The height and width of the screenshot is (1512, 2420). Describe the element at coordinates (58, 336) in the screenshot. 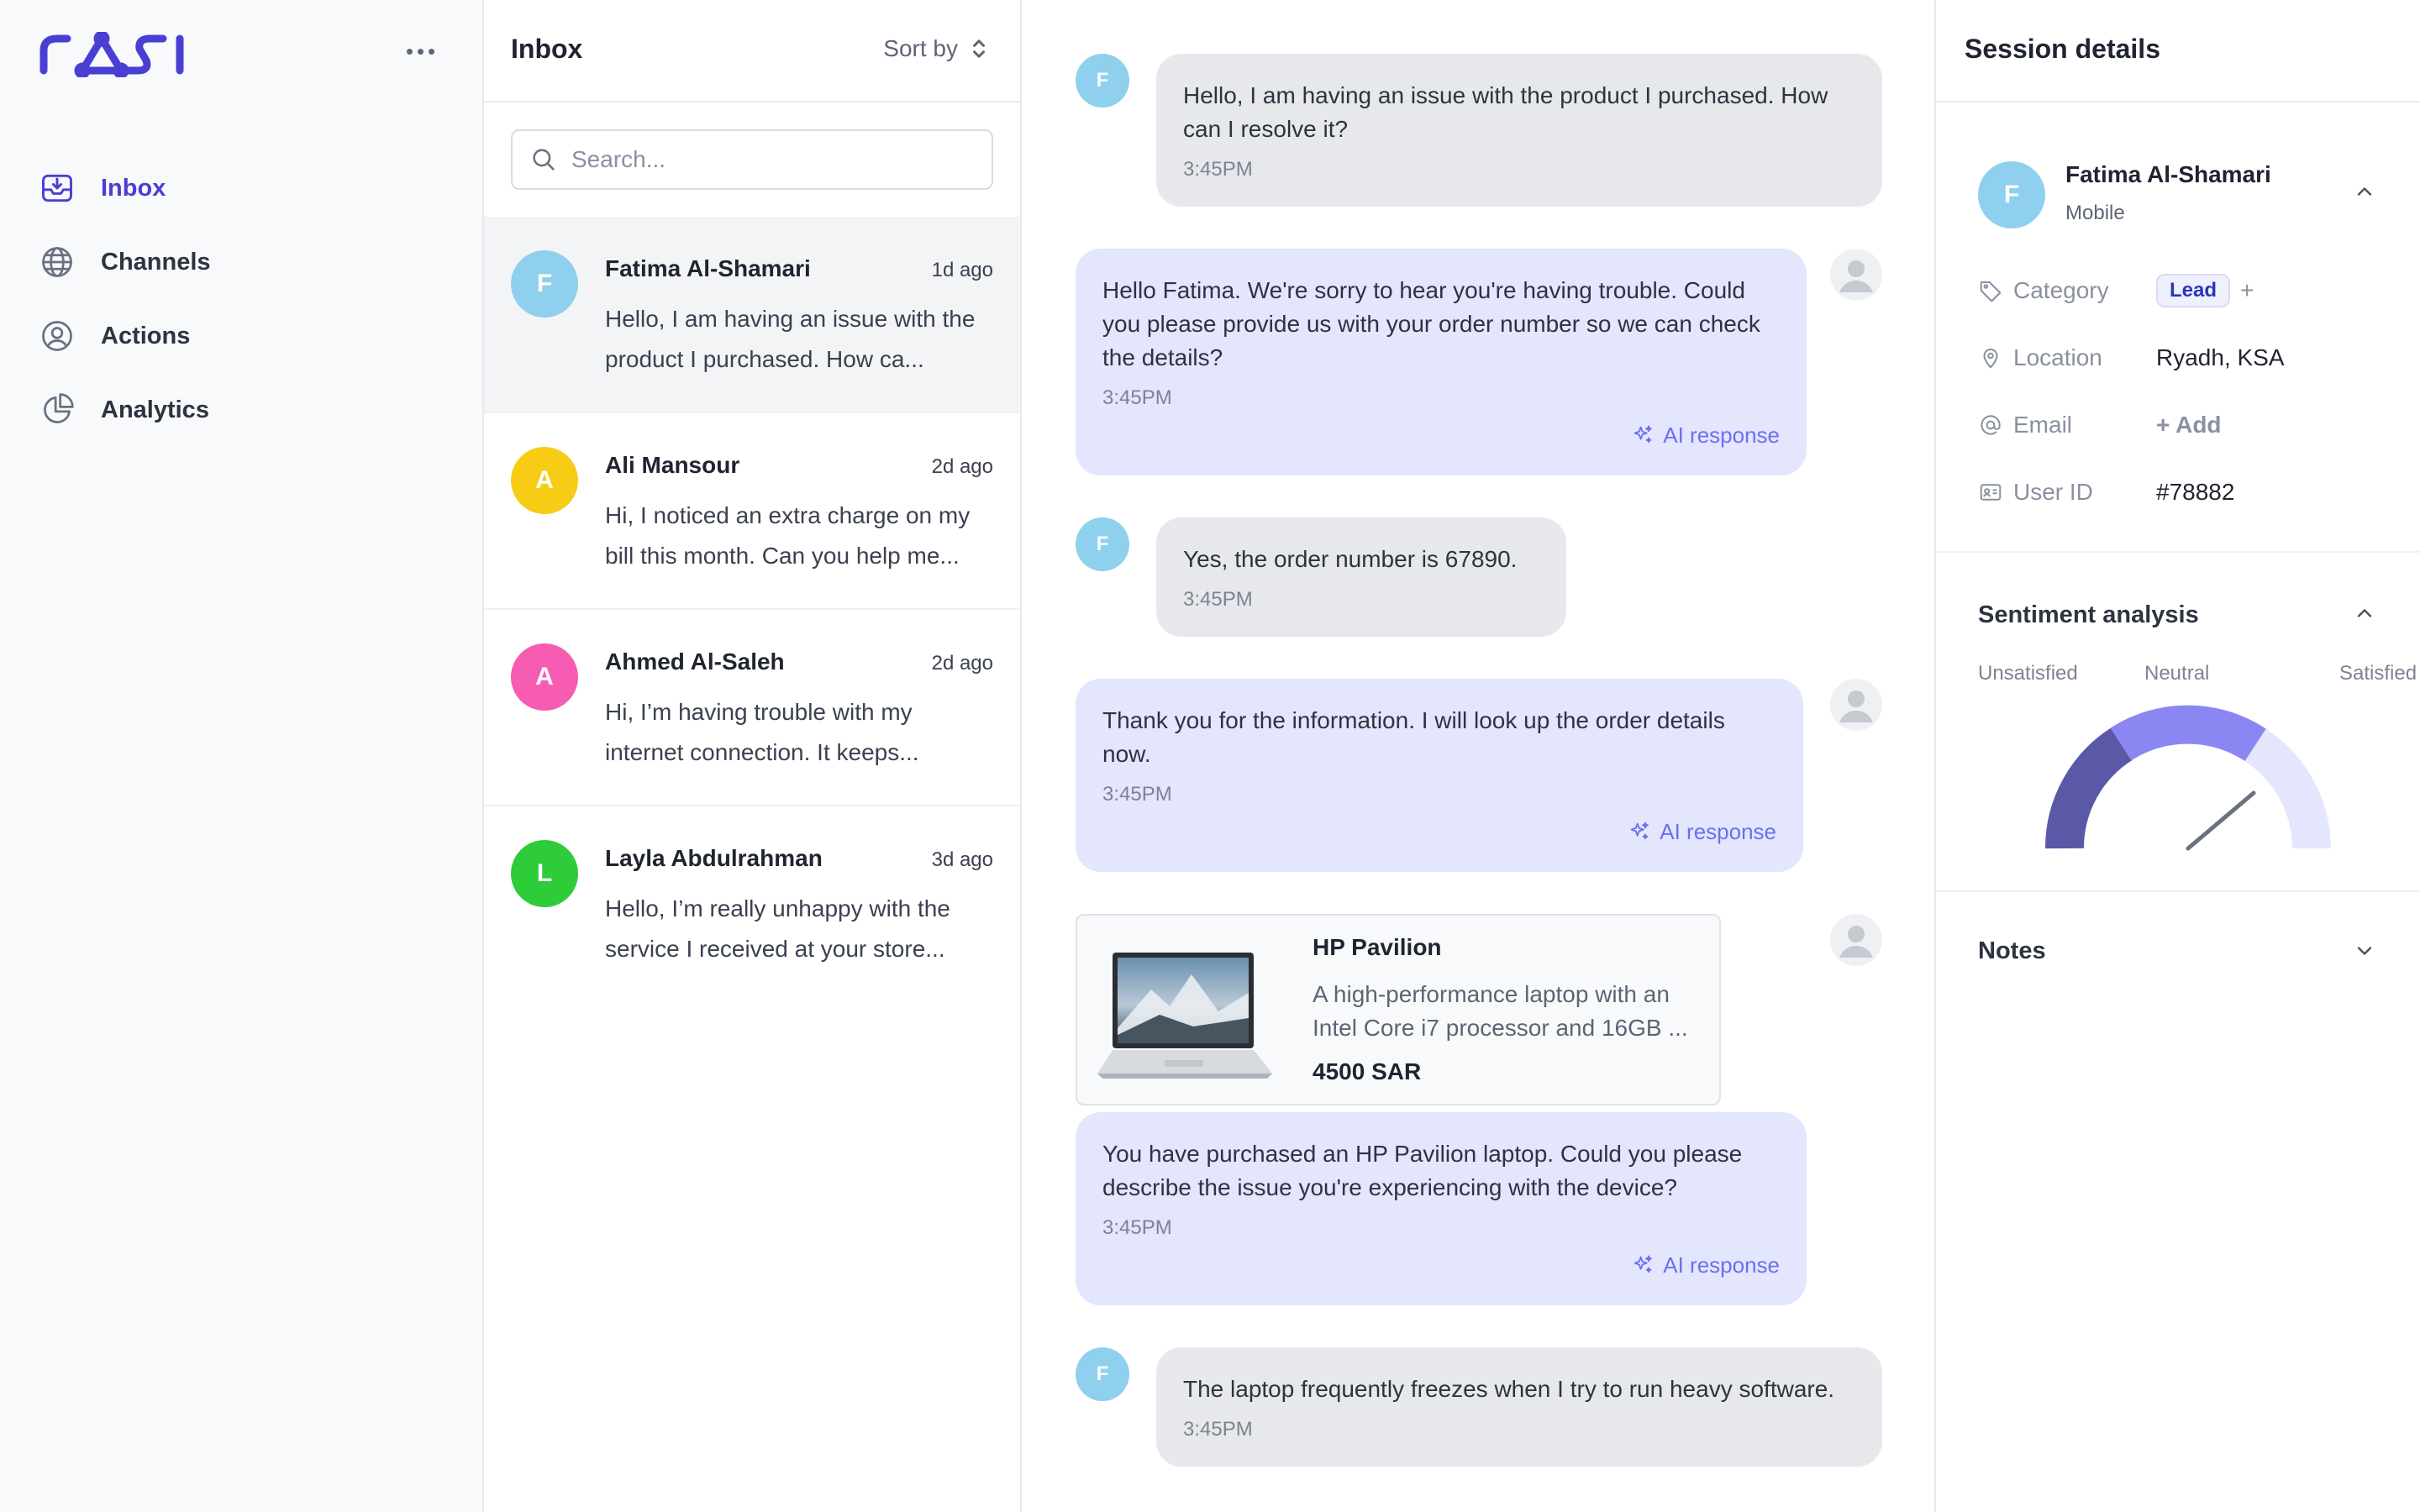

I see `user-circle-icon` at that location.